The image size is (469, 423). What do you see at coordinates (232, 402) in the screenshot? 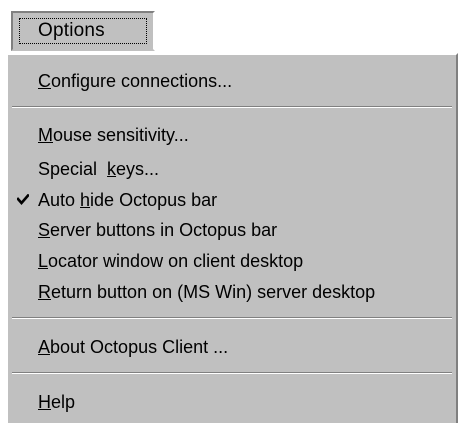
I see `menu-item-help: Help` at bounding box center [232, 402].